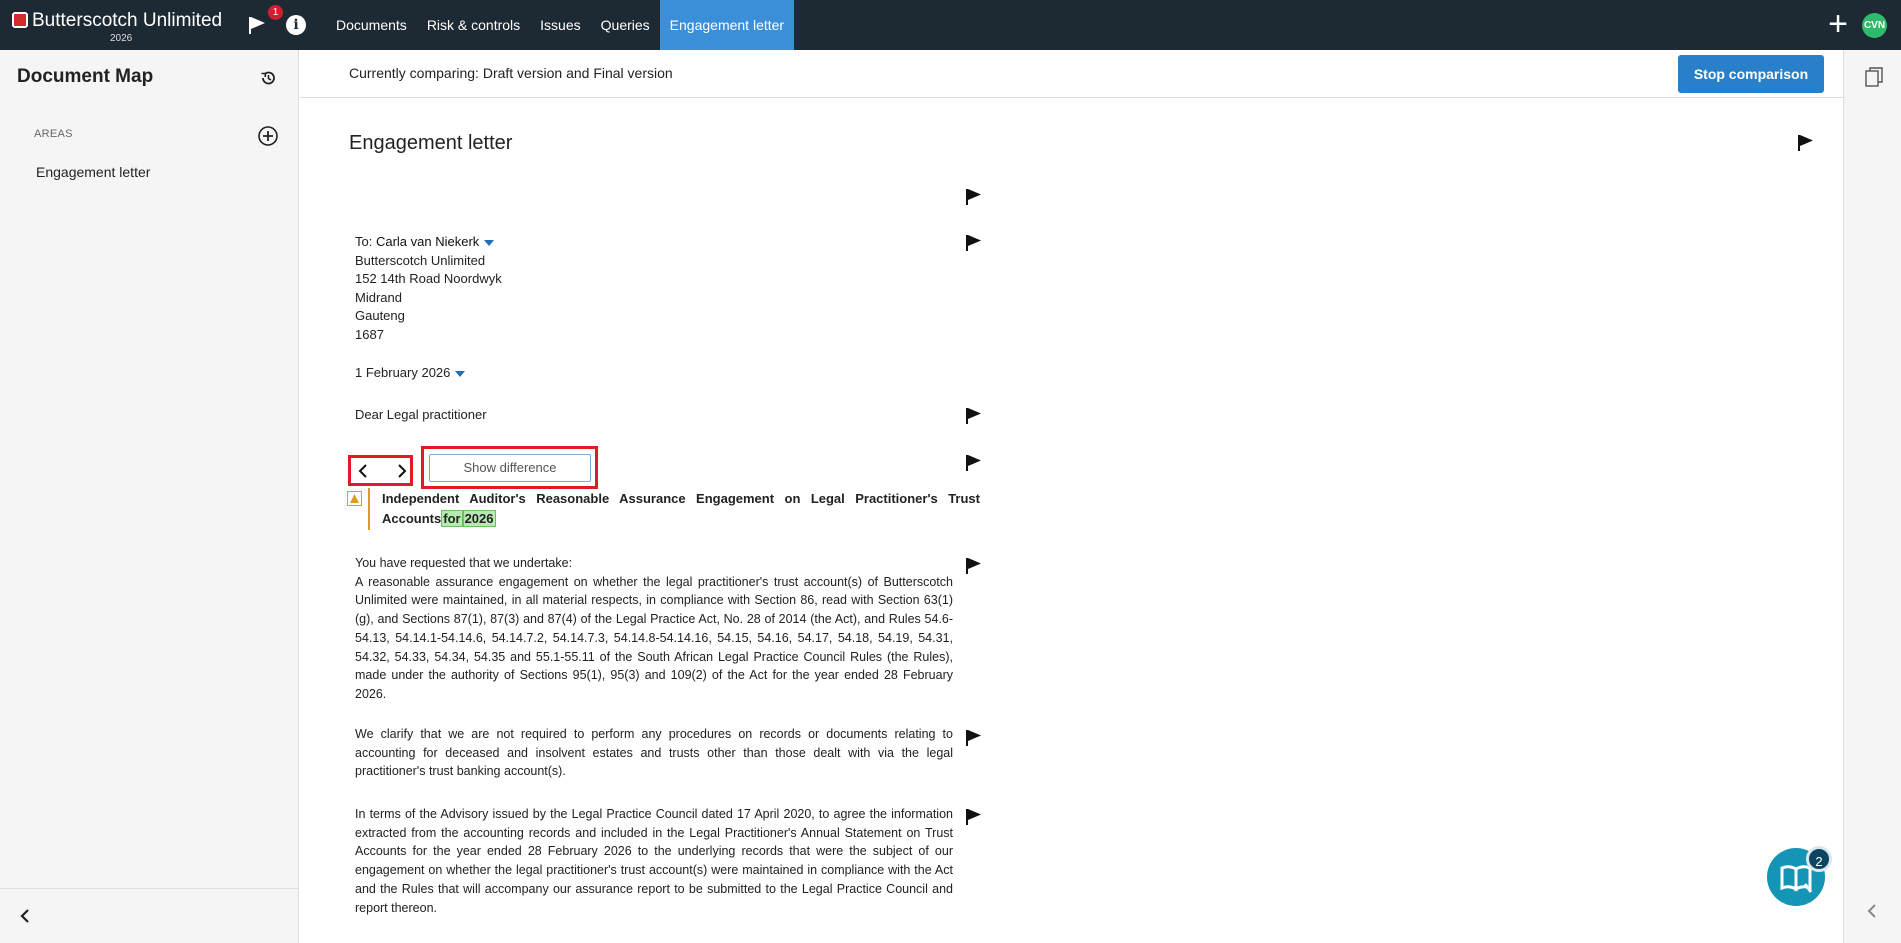  Describe the element at coordinates (85, 76) in the screenshot. I see `sidebar-title: Document Map` at that location.